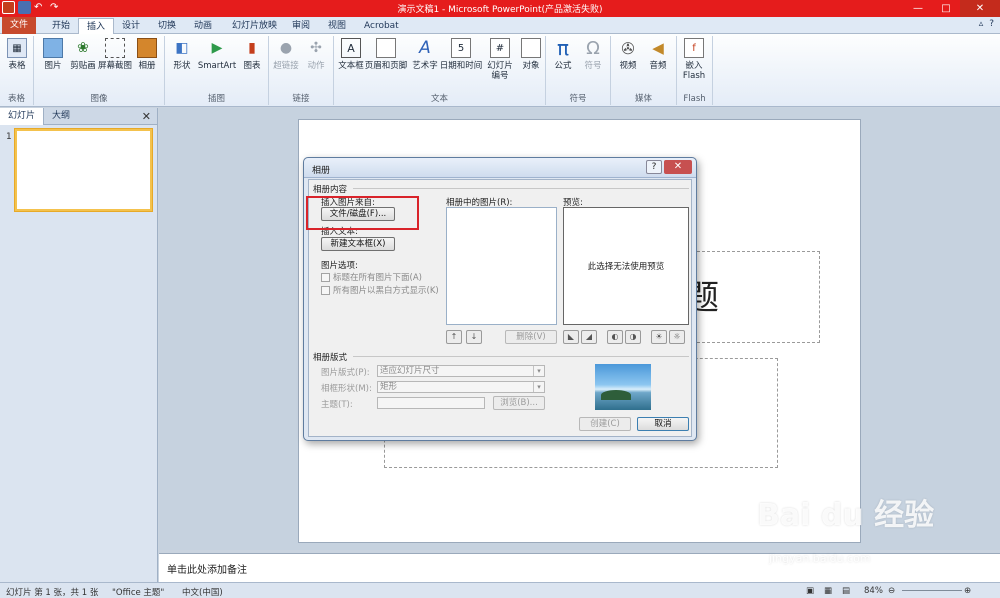  Describe the element at coordinates (254, 26) in the screenshot. I see `tab-slideshow: 幻灯片放映` at that location.